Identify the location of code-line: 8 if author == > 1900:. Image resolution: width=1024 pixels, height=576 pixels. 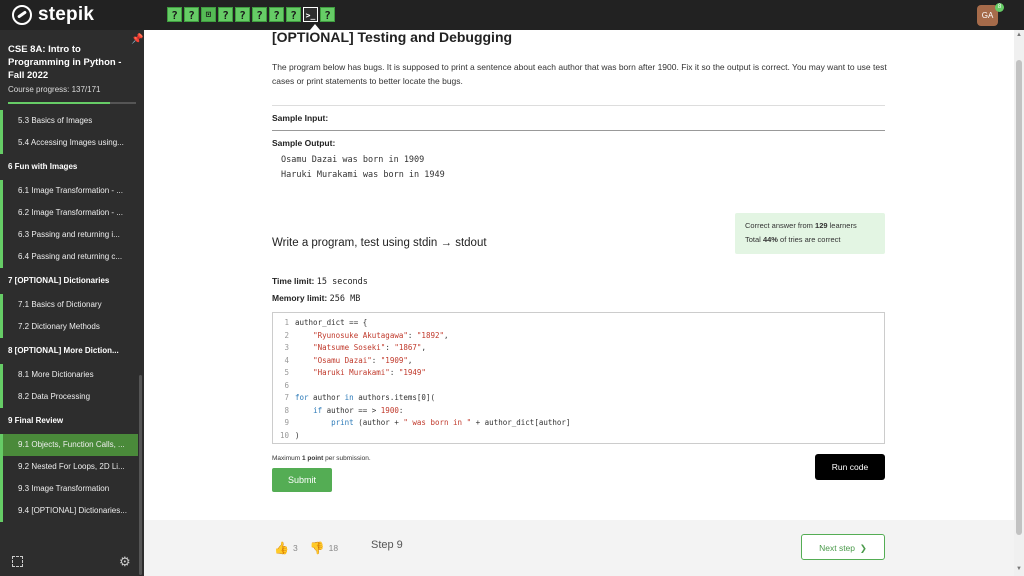
(578, 411).